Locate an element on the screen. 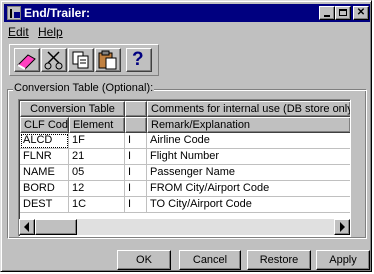  table-row: NAME 05 I Passenger Name is located at coordinates (185, 173).